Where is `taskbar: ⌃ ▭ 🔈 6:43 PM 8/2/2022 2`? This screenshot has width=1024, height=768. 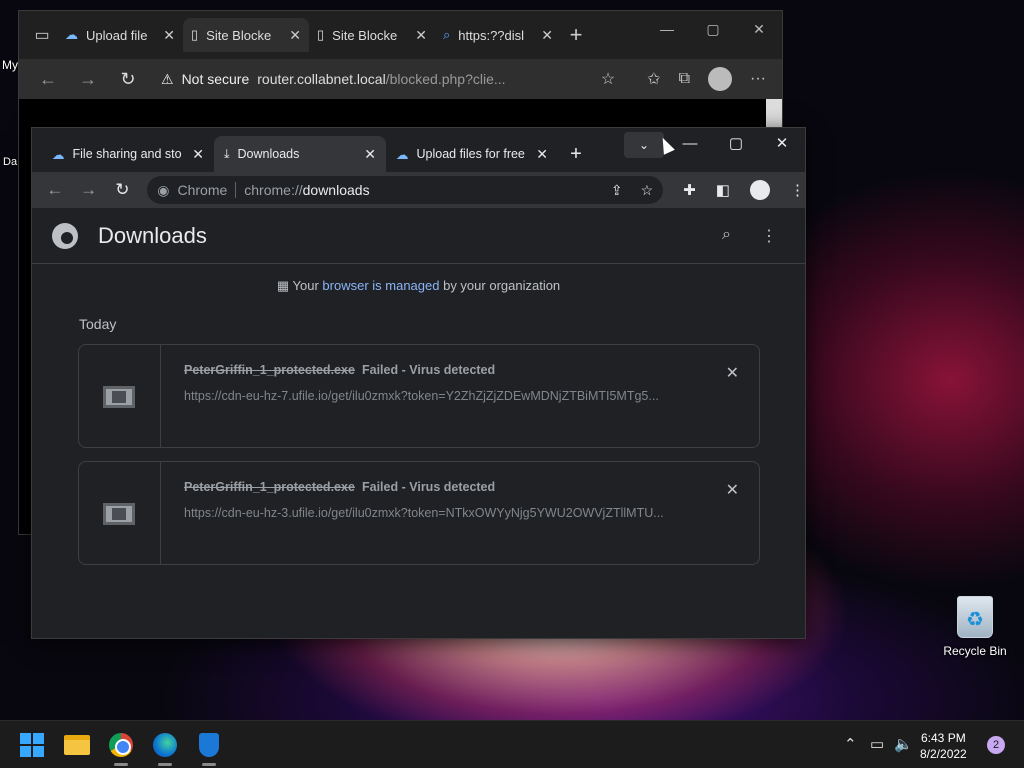 taskbar: ⌃ ▭ 🔈 6:43 PM 8/2/2022 2 is located at coordinates (512, 744).